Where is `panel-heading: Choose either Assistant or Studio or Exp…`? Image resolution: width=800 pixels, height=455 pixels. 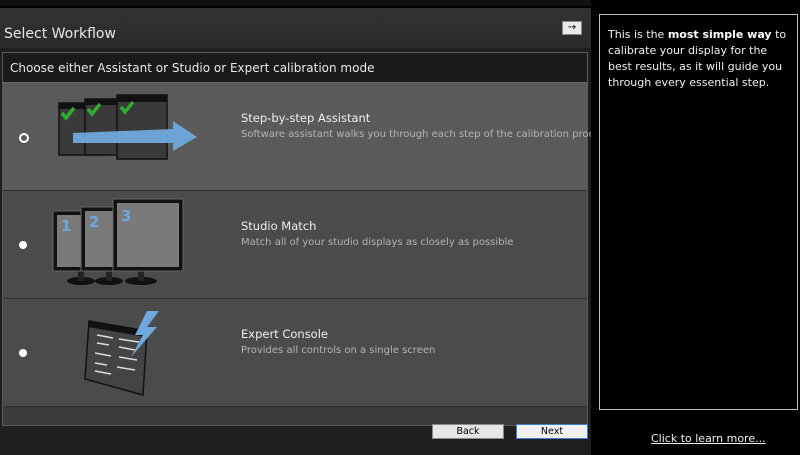 panel-heading: Choose either Assistant or Studio or Exp… is located at coordinates (295, 68).